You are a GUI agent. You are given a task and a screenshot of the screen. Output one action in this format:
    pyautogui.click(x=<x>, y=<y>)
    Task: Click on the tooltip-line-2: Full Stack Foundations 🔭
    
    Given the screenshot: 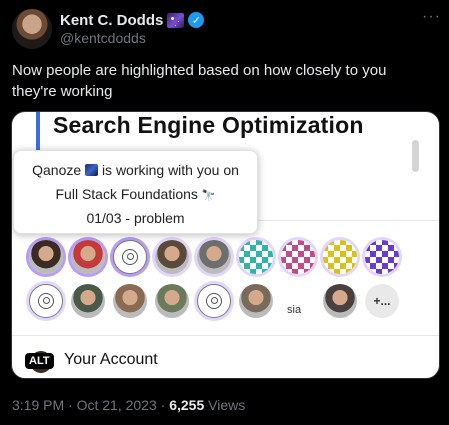 What is the action you would take?
    pyautogui.click(x=135, y=194)
    